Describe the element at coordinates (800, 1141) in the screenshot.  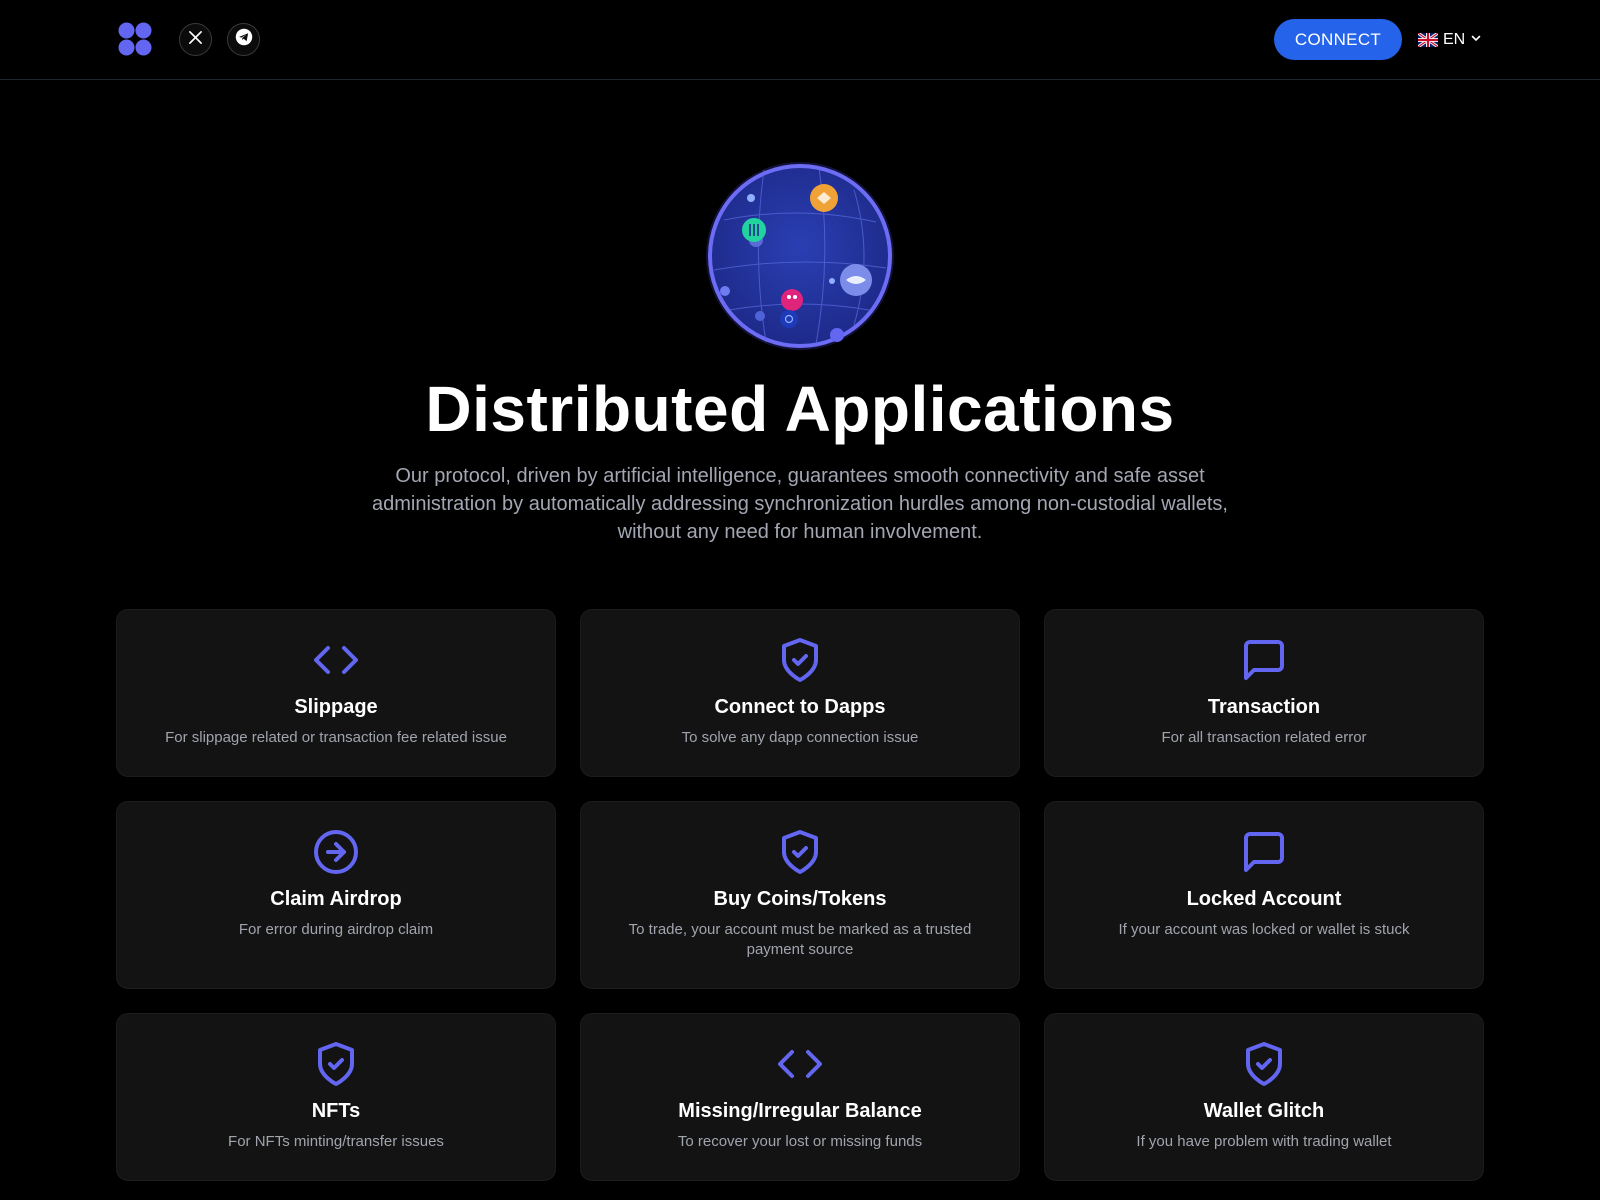
I see `card-description: To recover your lost or missing funds` at that location.